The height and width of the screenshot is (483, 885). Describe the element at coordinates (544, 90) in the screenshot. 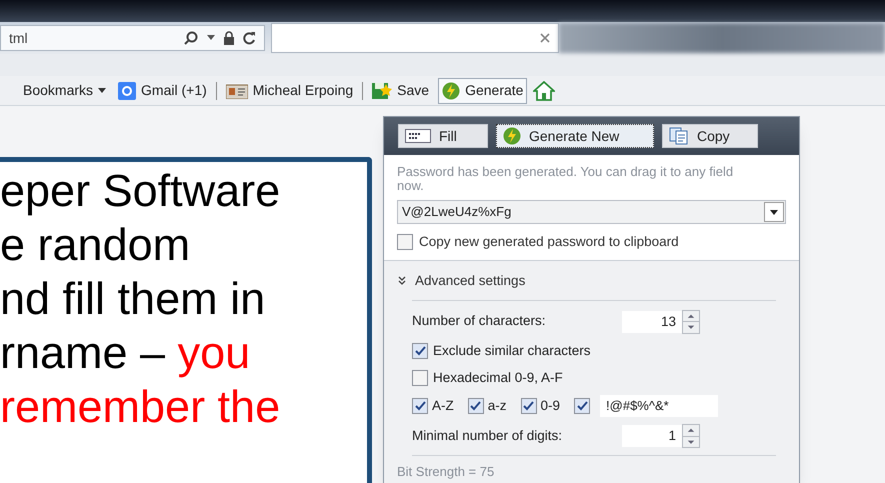

I see `home-icon` at that location.